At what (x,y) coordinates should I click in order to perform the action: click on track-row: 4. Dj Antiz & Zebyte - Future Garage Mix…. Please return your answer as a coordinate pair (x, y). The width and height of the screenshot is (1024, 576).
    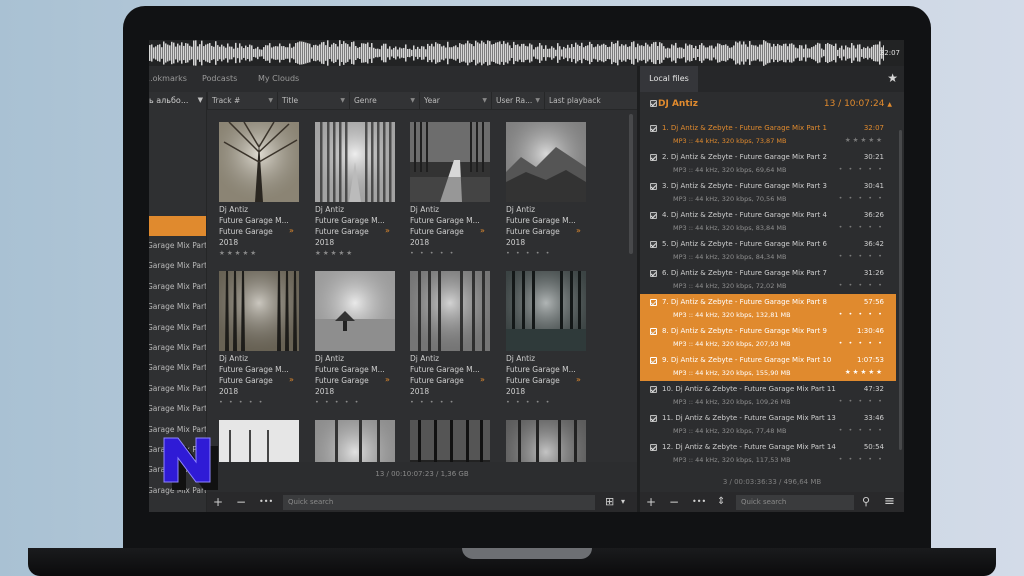
    Looking at the image, I should click on (768, 221).